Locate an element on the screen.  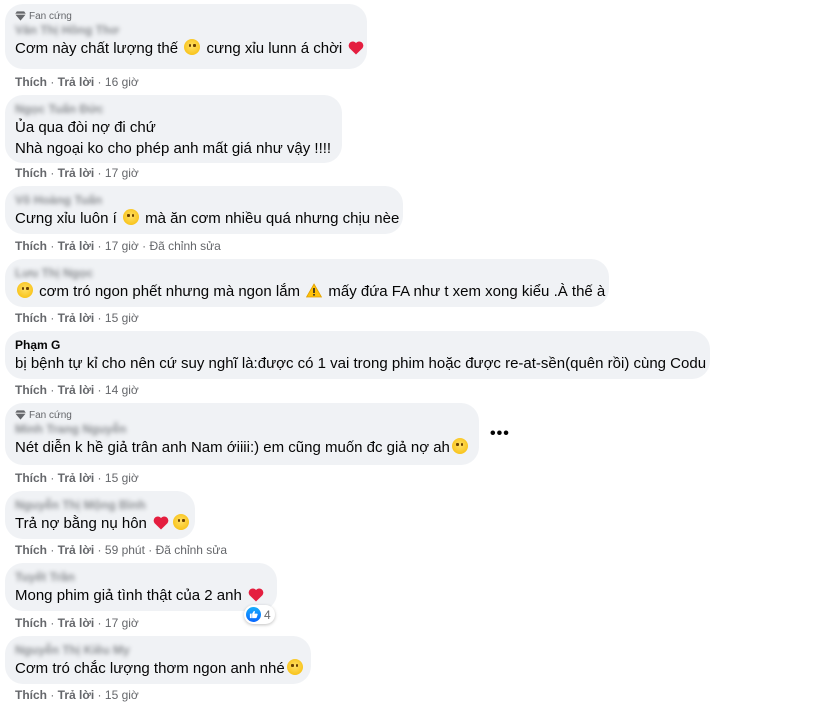
comment-author: Nguyễn Thị Mộng Bình is located at coordinates (99, 505).